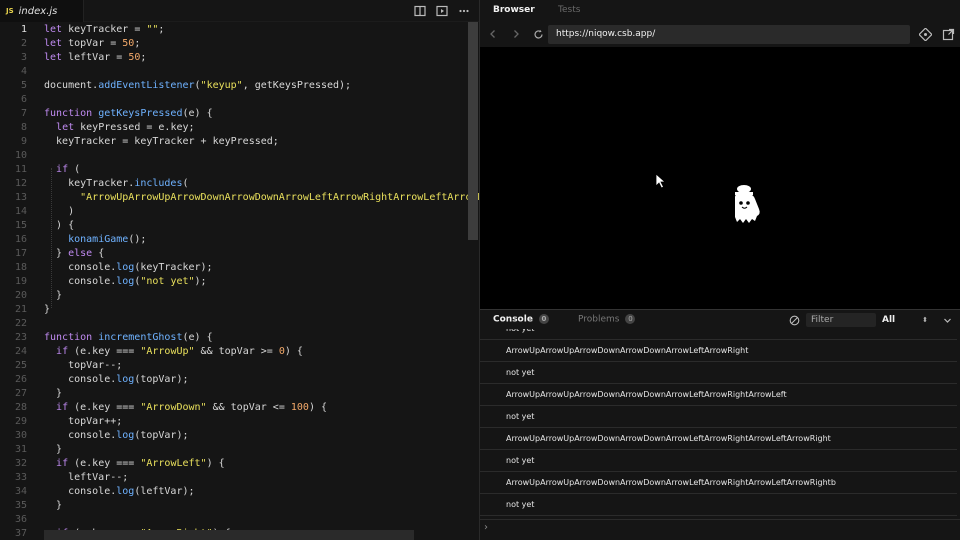 This screenshot has width=960, height=540. Describe the element at coordinates (116, 435) in the screenshot. I see `code-text: console.log(topVar);` at that location.